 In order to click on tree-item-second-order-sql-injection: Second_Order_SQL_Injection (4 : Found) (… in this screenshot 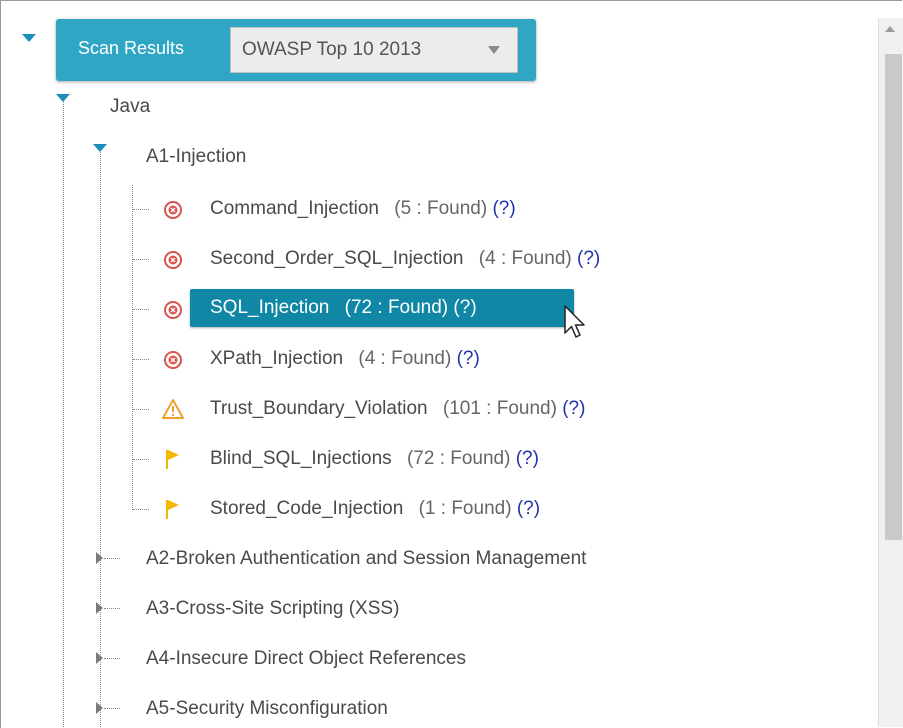, I will do `click(405, 259)`.